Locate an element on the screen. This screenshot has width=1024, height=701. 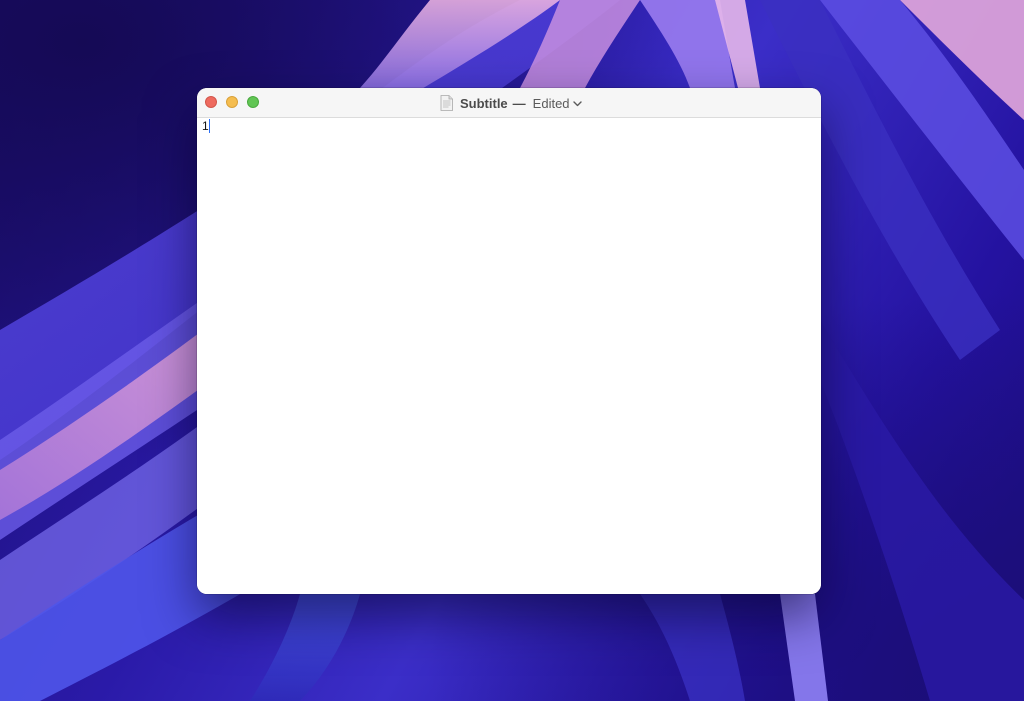
chevron-down-icon is located at coordinates (577, 103).